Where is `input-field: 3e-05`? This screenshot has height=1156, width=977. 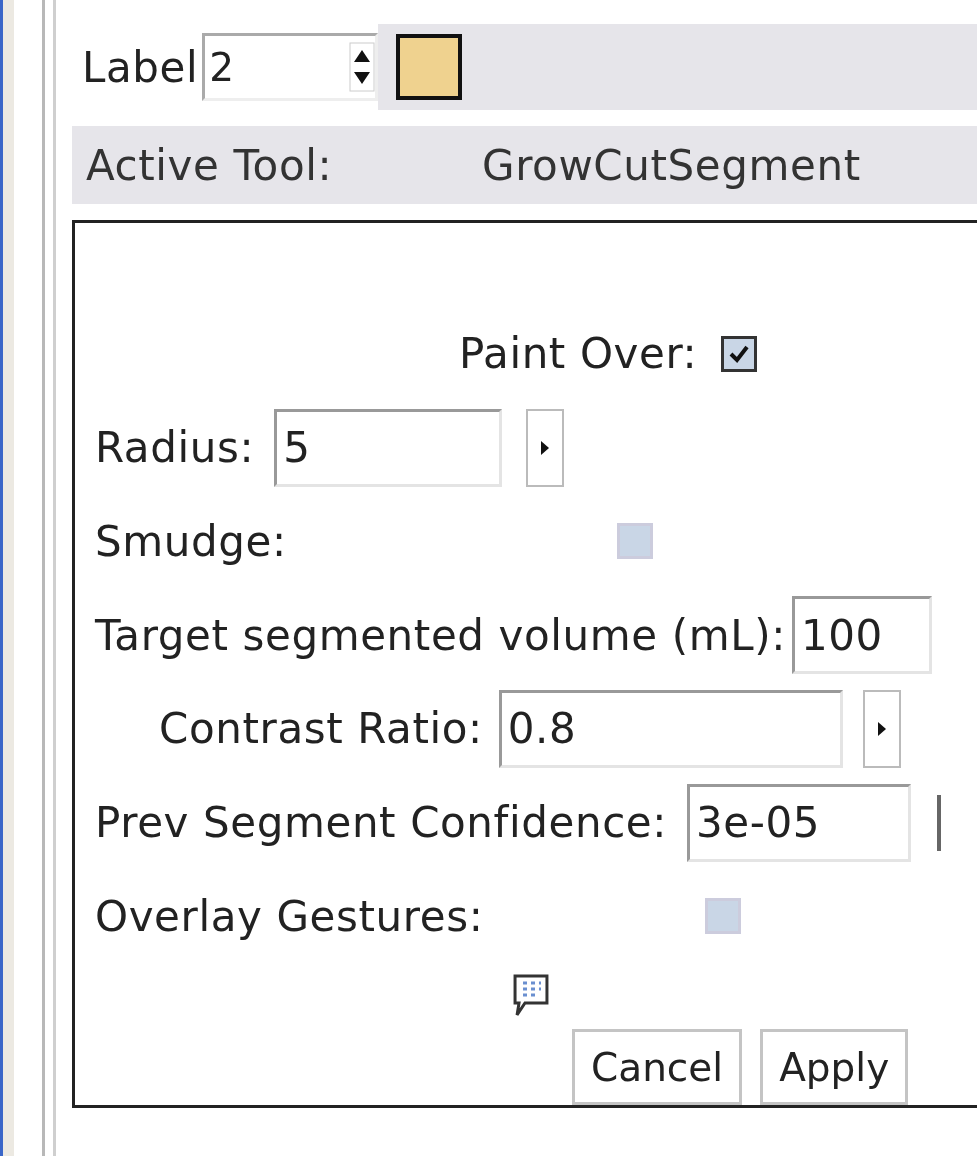
input-field: 3e-05 is located at coordinates (799, 822).